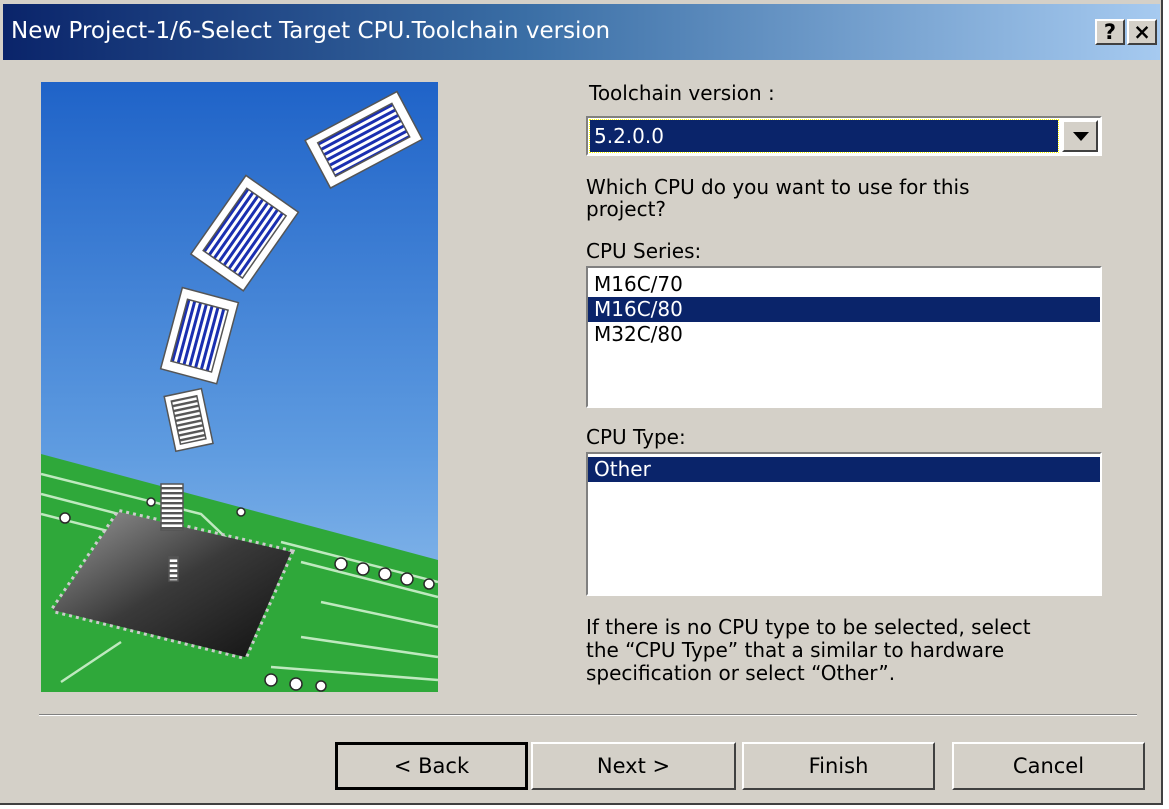 This screenshot has width=1169, height=809. Describe the element at coordinates (844, 469) in the screenshot. I see `list-item: Other` at that location.